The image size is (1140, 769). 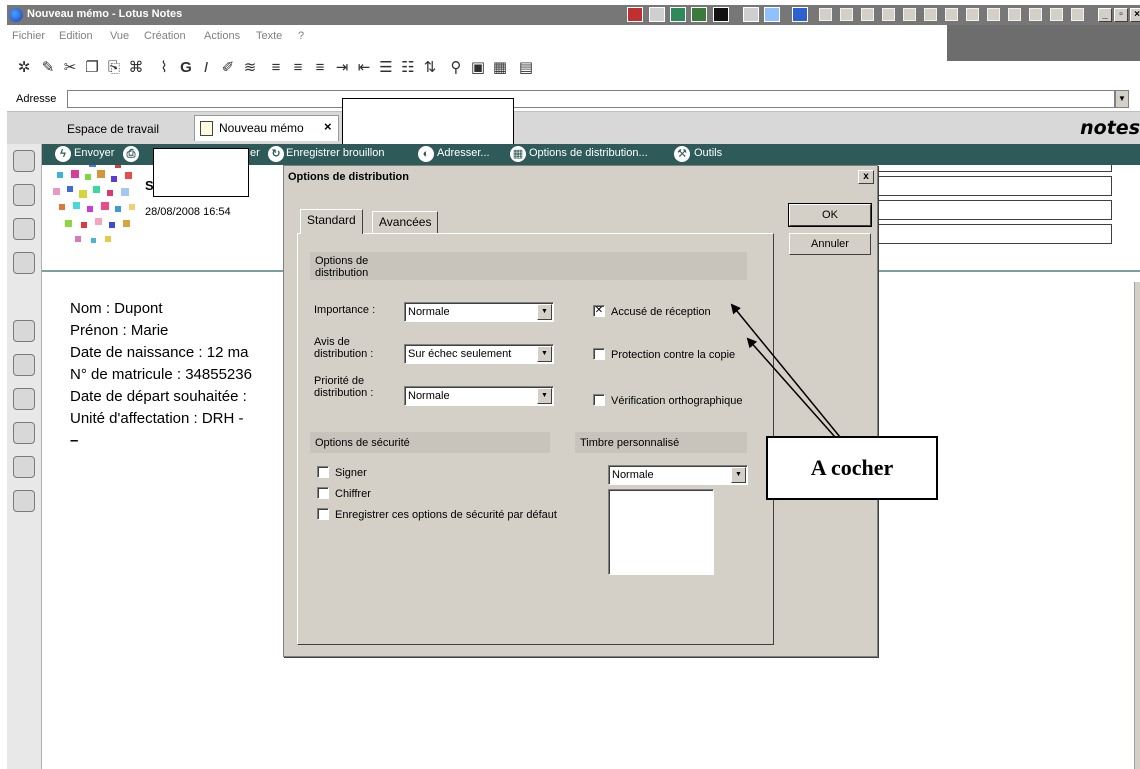 What do you see at coordinates (136, 68) in the screenshot?
I see `format-painter-icon: ⌘` at bounding box center [136, 68].